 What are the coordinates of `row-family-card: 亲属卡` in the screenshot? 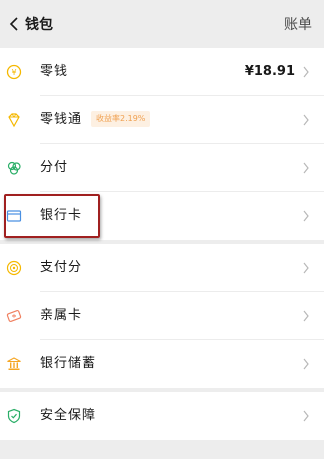 It's located at (162, 316).